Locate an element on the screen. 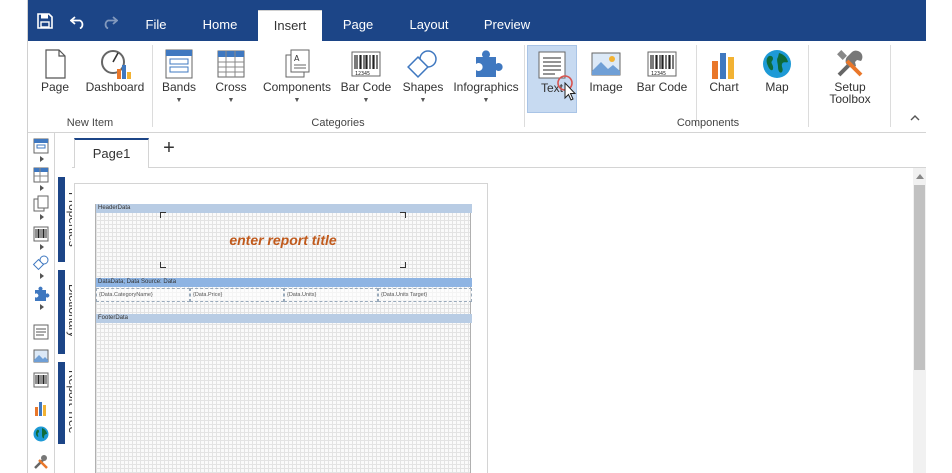 The height and width of the screenshot is (473, 952). page-button: Page is located at coordinates (55, 79).